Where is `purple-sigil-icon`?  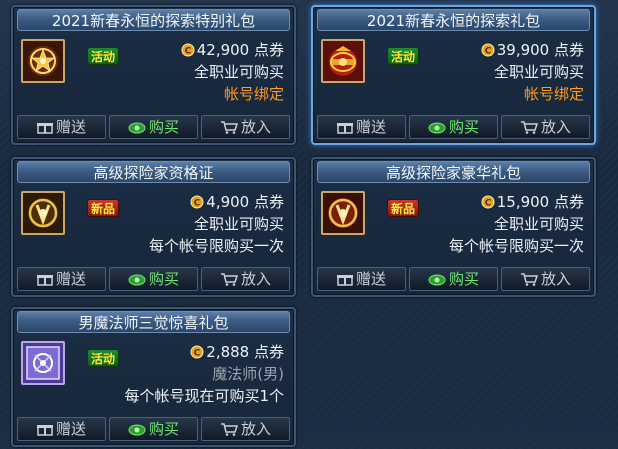 purple-sigil-icon is located at coordinates (43, 363).